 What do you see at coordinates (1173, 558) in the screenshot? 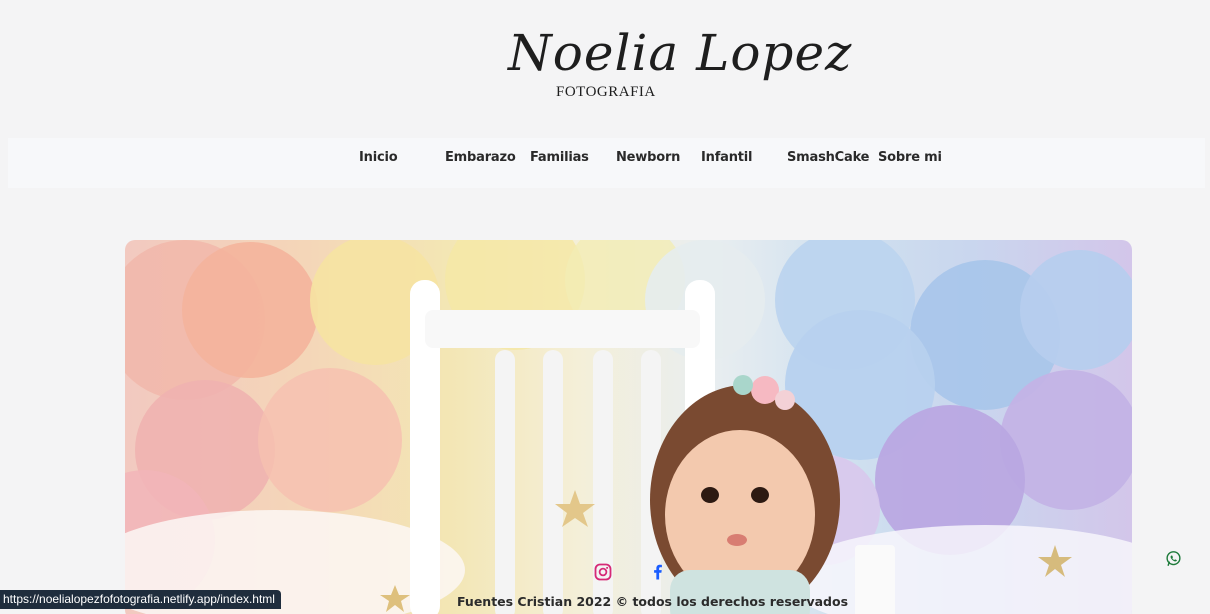
I see `whatsapp-icon` at bounding box center [1173, 558].